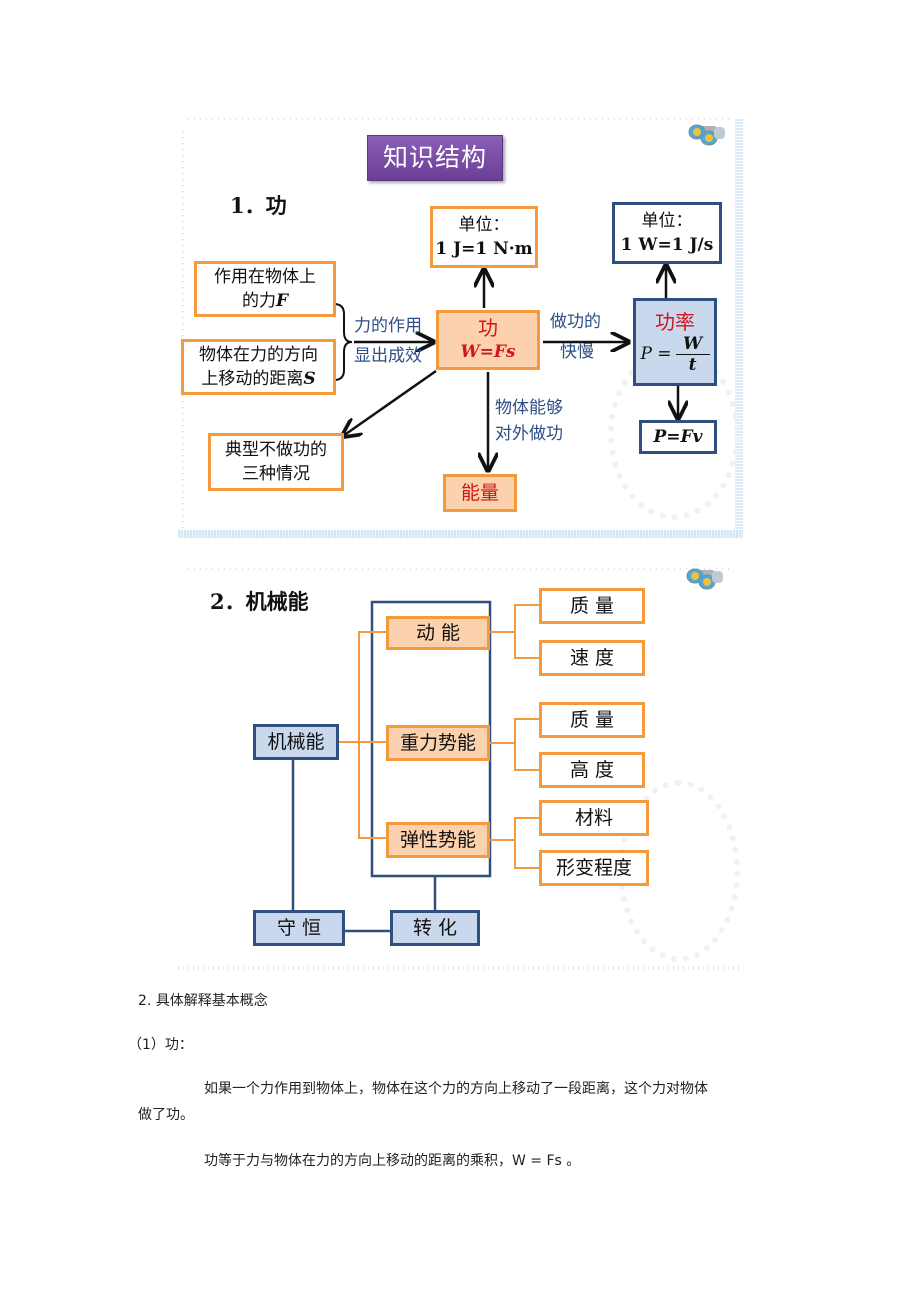 The width and height of the screenshot is (920, 1302). I want to click on arrow-to-no-work, so click(390, 402).